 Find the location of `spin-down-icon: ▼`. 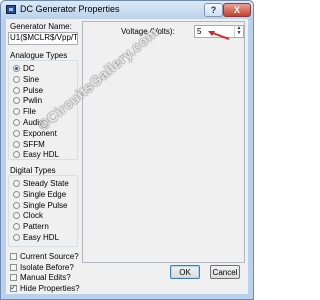

spin-down-icon: ▼ is located at coordinates (239, 33).